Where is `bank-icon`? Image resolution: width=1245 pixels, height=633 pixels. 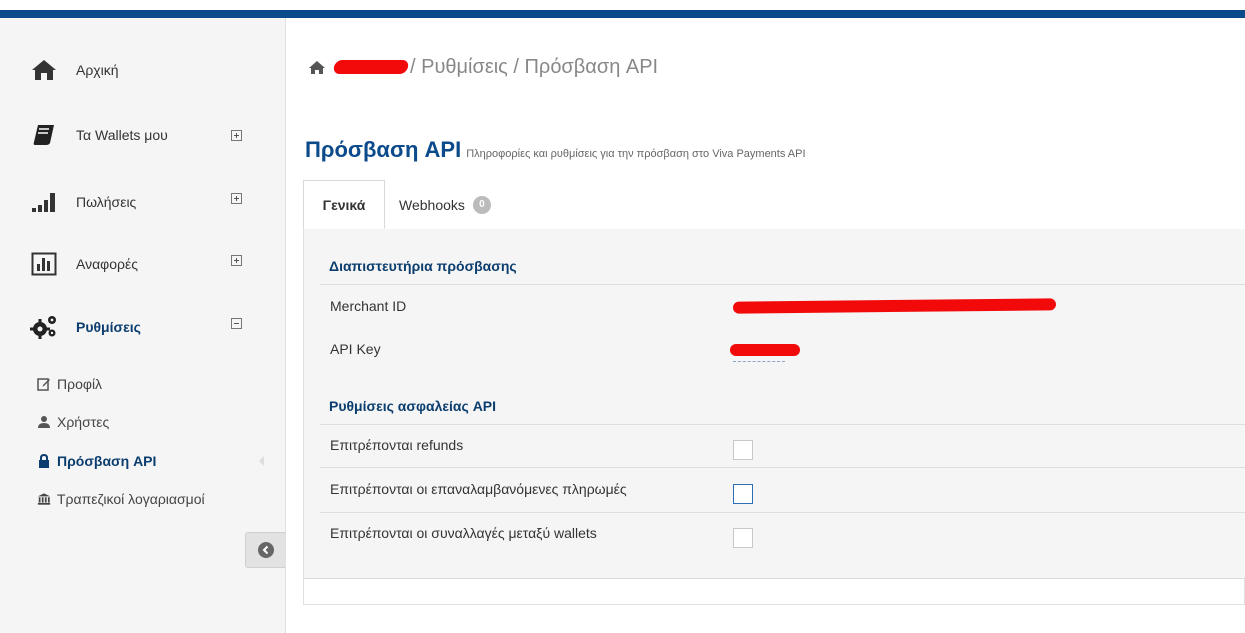
bank-icon is located at coordinates (44, 499).